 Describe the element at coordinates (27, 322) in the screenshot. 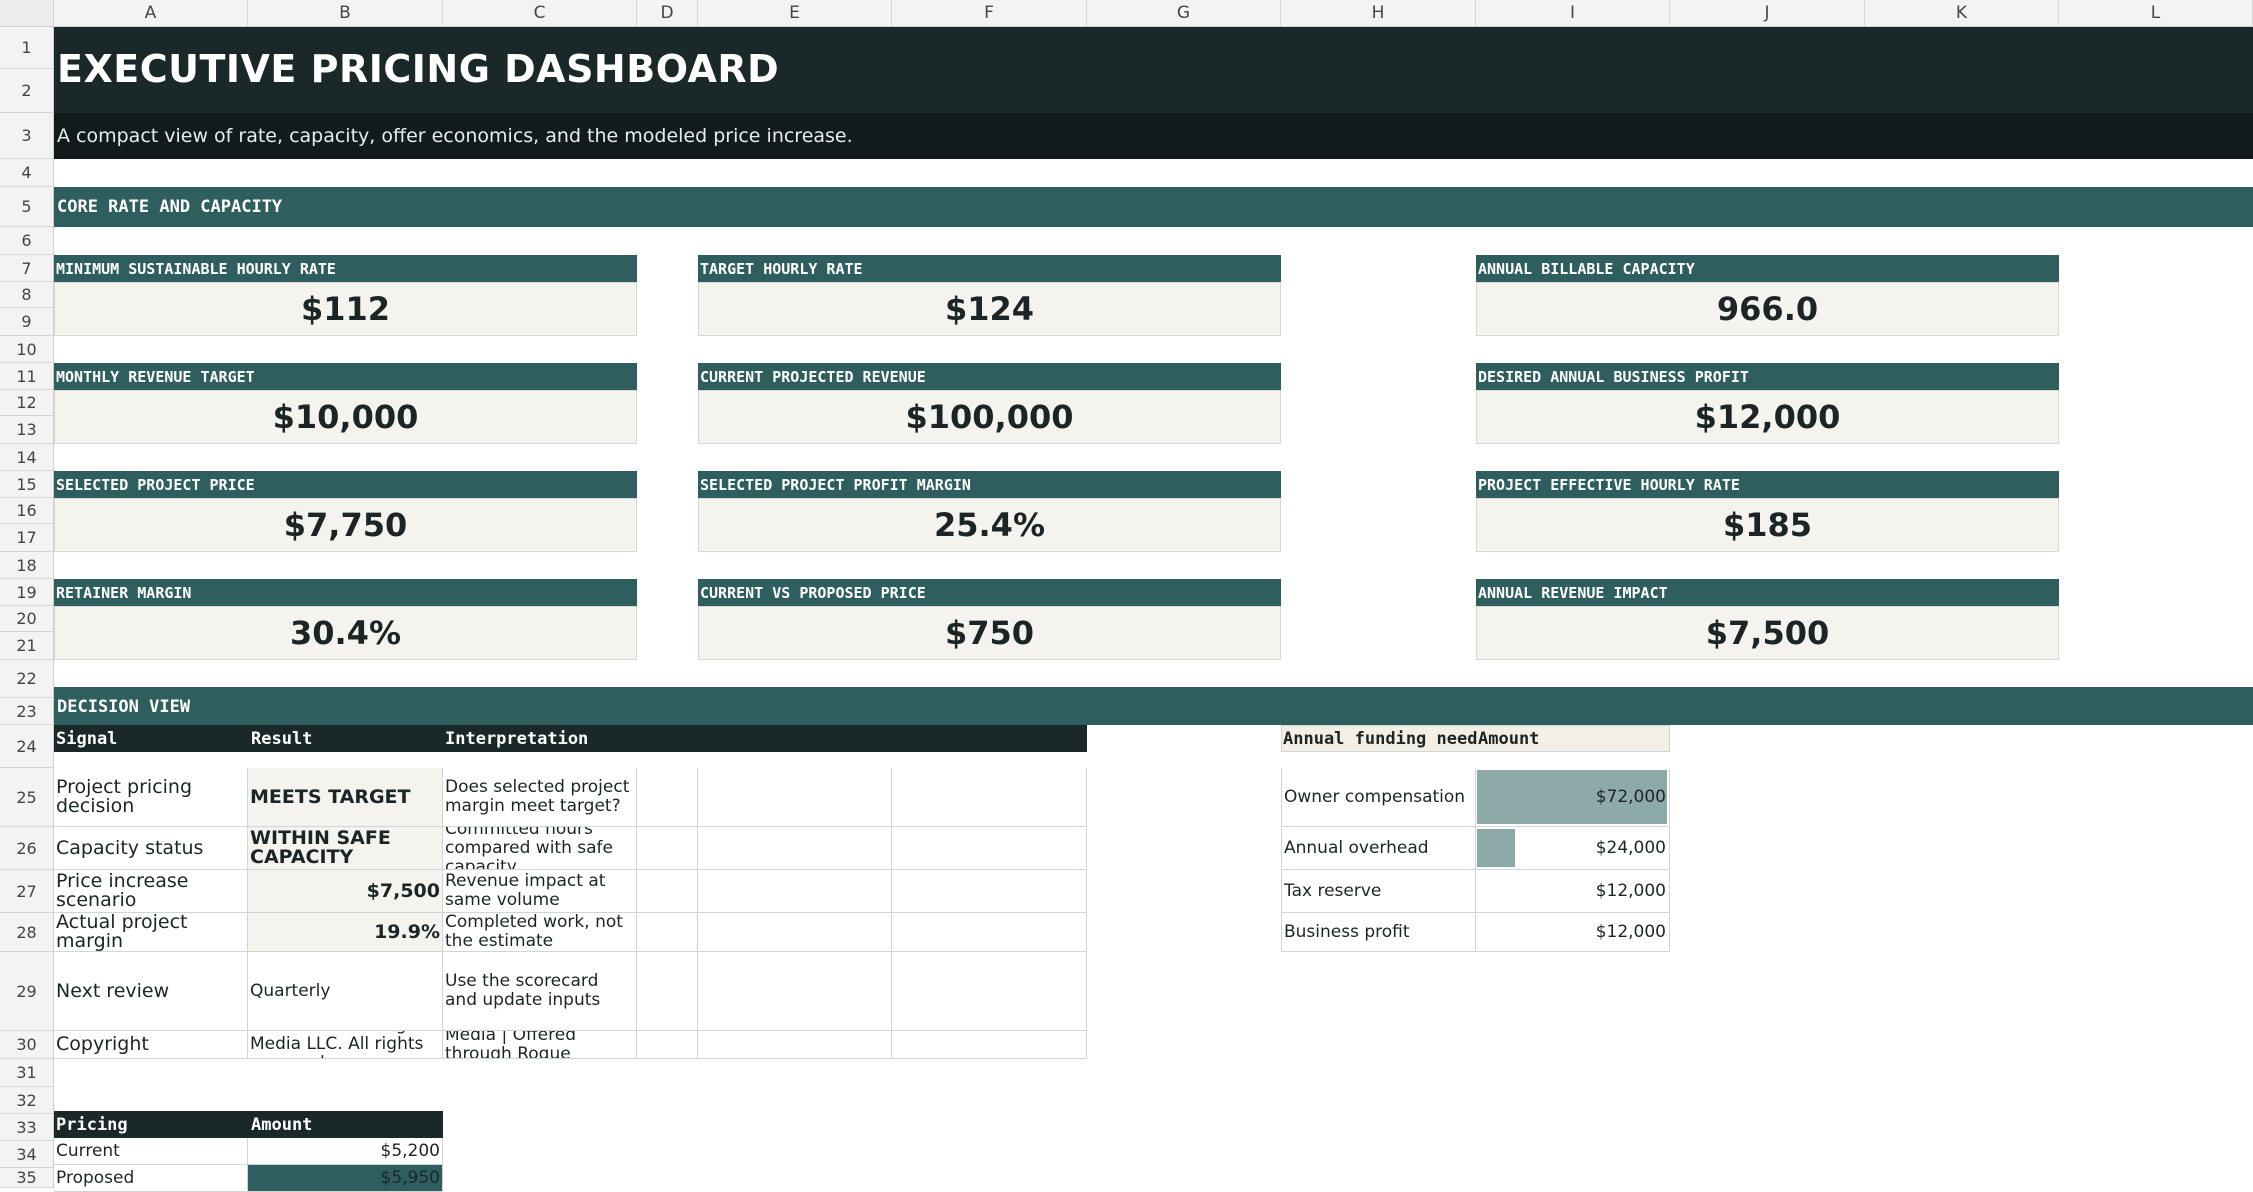

I see `row-header-9: 9` at that location.